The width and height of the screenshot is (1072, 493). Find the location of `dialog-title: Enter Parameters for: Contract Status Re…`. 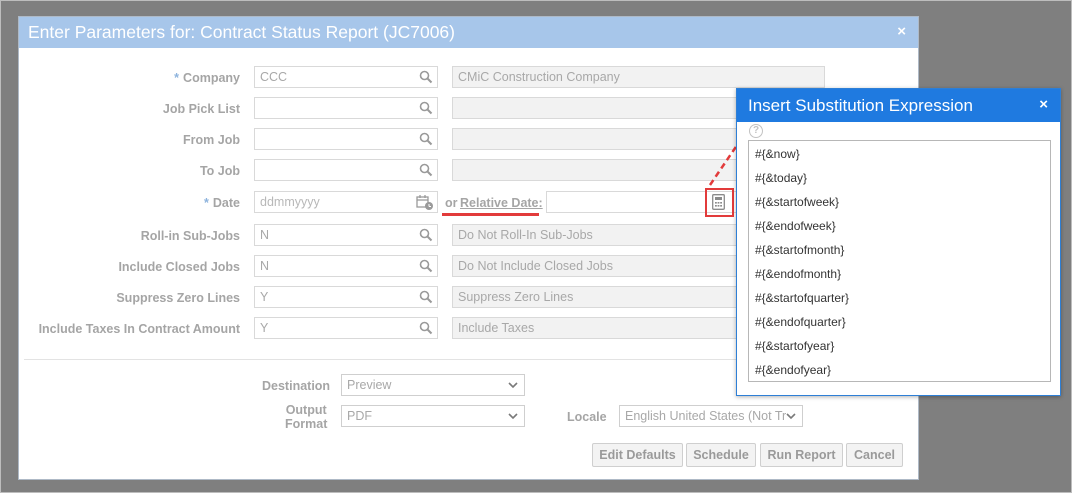

dialog-title: Enter Parameters for: Contract Status Re… is located at coordinates (241, 32).